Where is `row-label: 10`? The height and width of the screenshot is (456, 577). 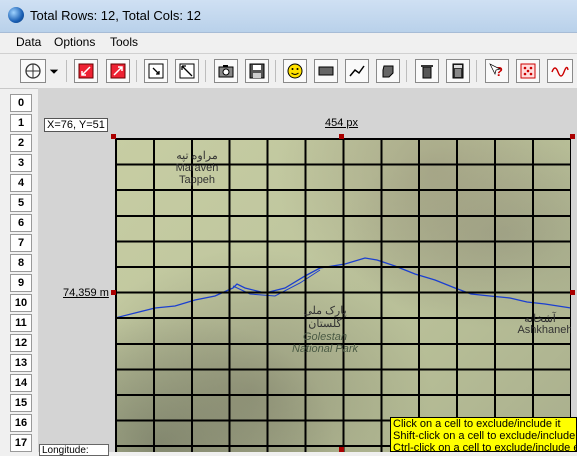 row-label: 10 is located at coordinates (21, 303).